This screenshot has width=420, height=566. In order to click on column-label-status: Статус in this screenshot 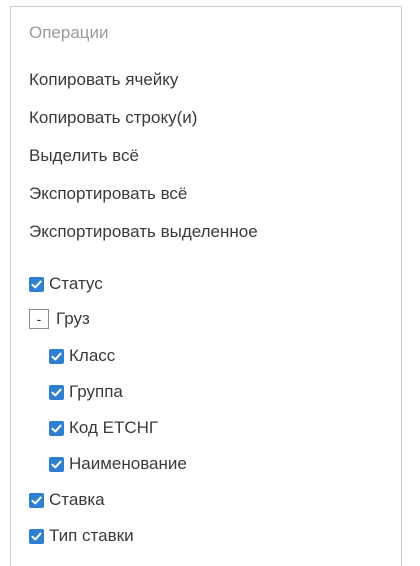, I will do `click(76, 283)`.